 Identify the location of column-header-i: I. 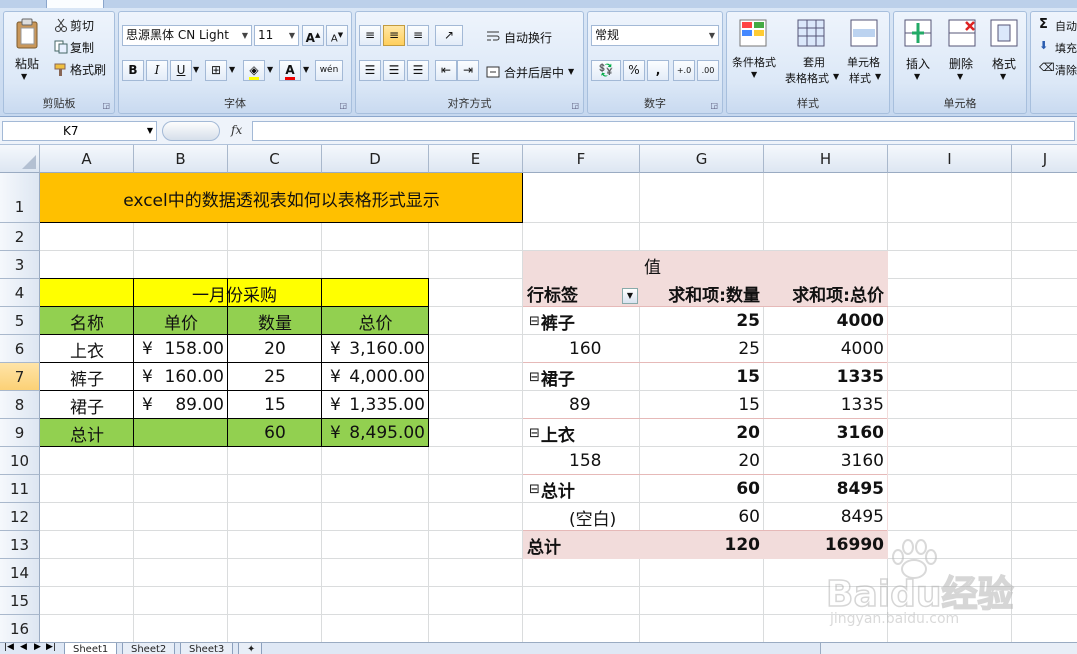
(950, 159).